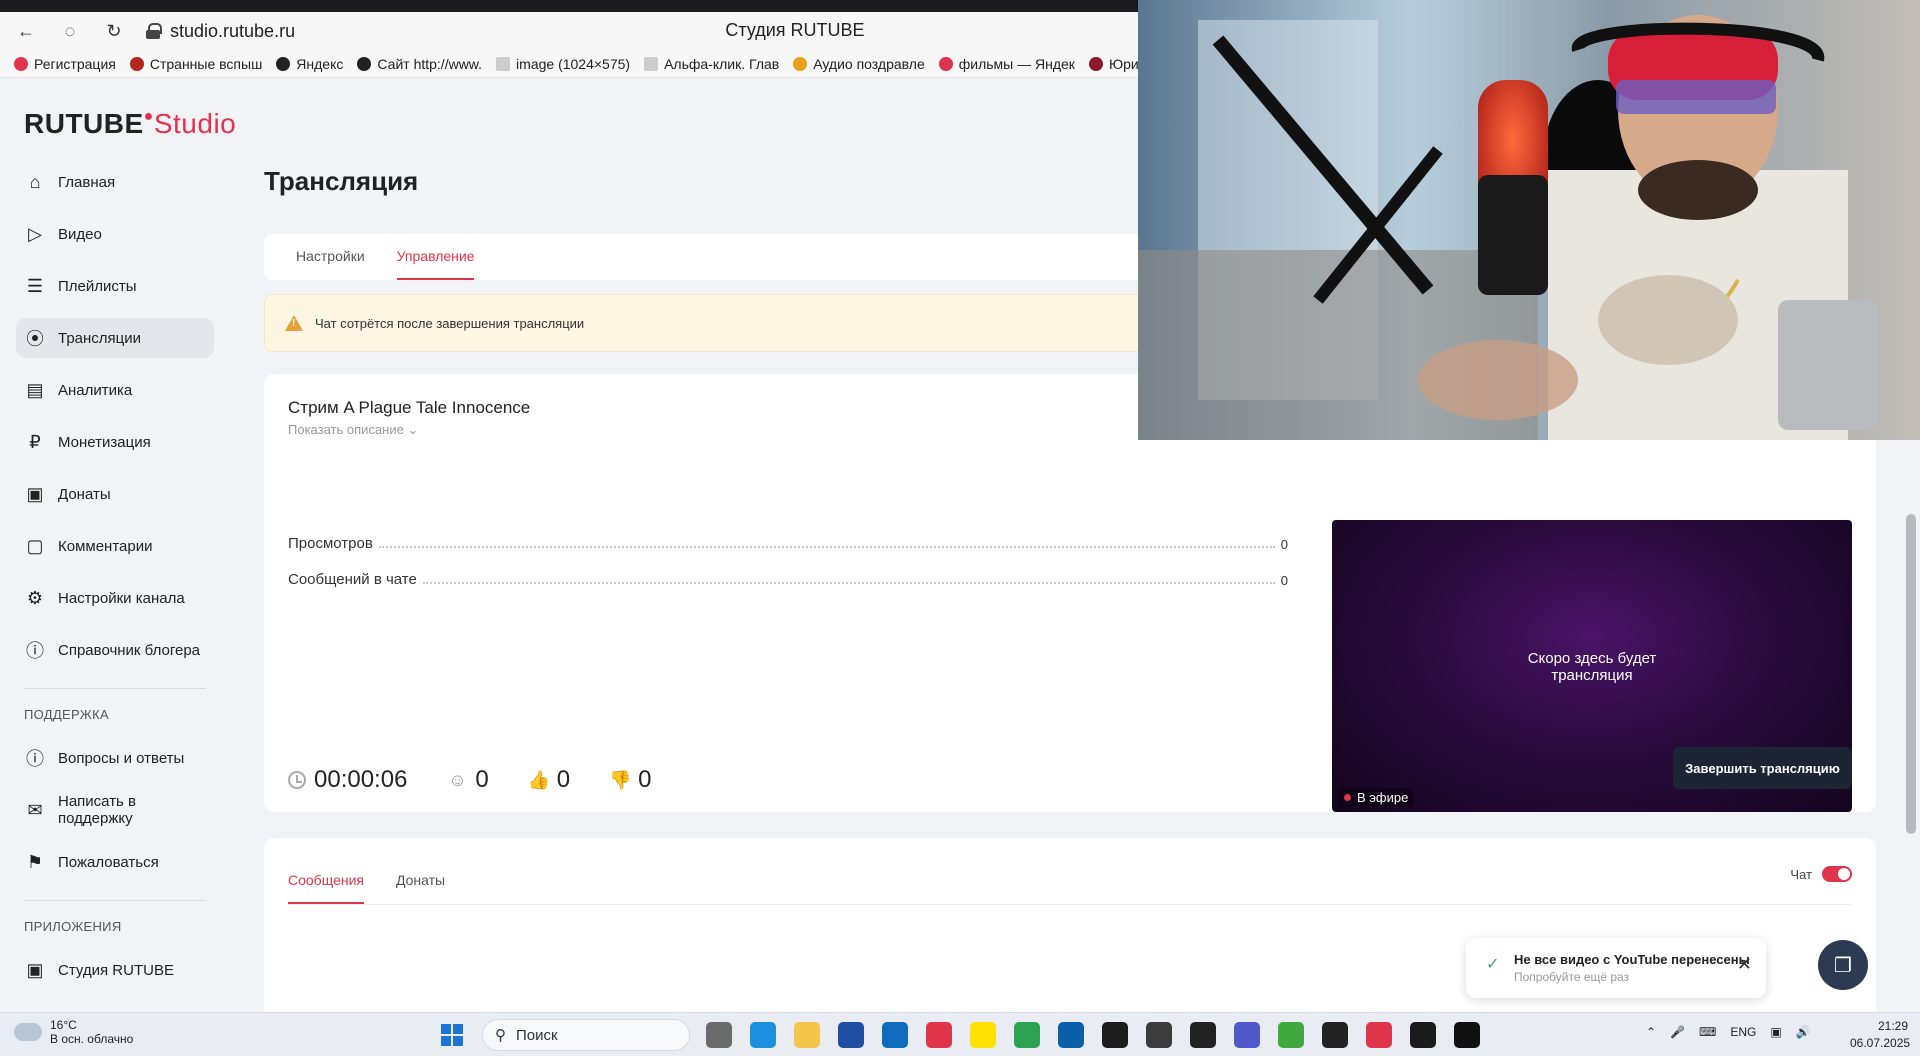  I want to click on stream-metrics: 00:00:06 ☺ 0 👍 0 👎 0, so click(470, 780).